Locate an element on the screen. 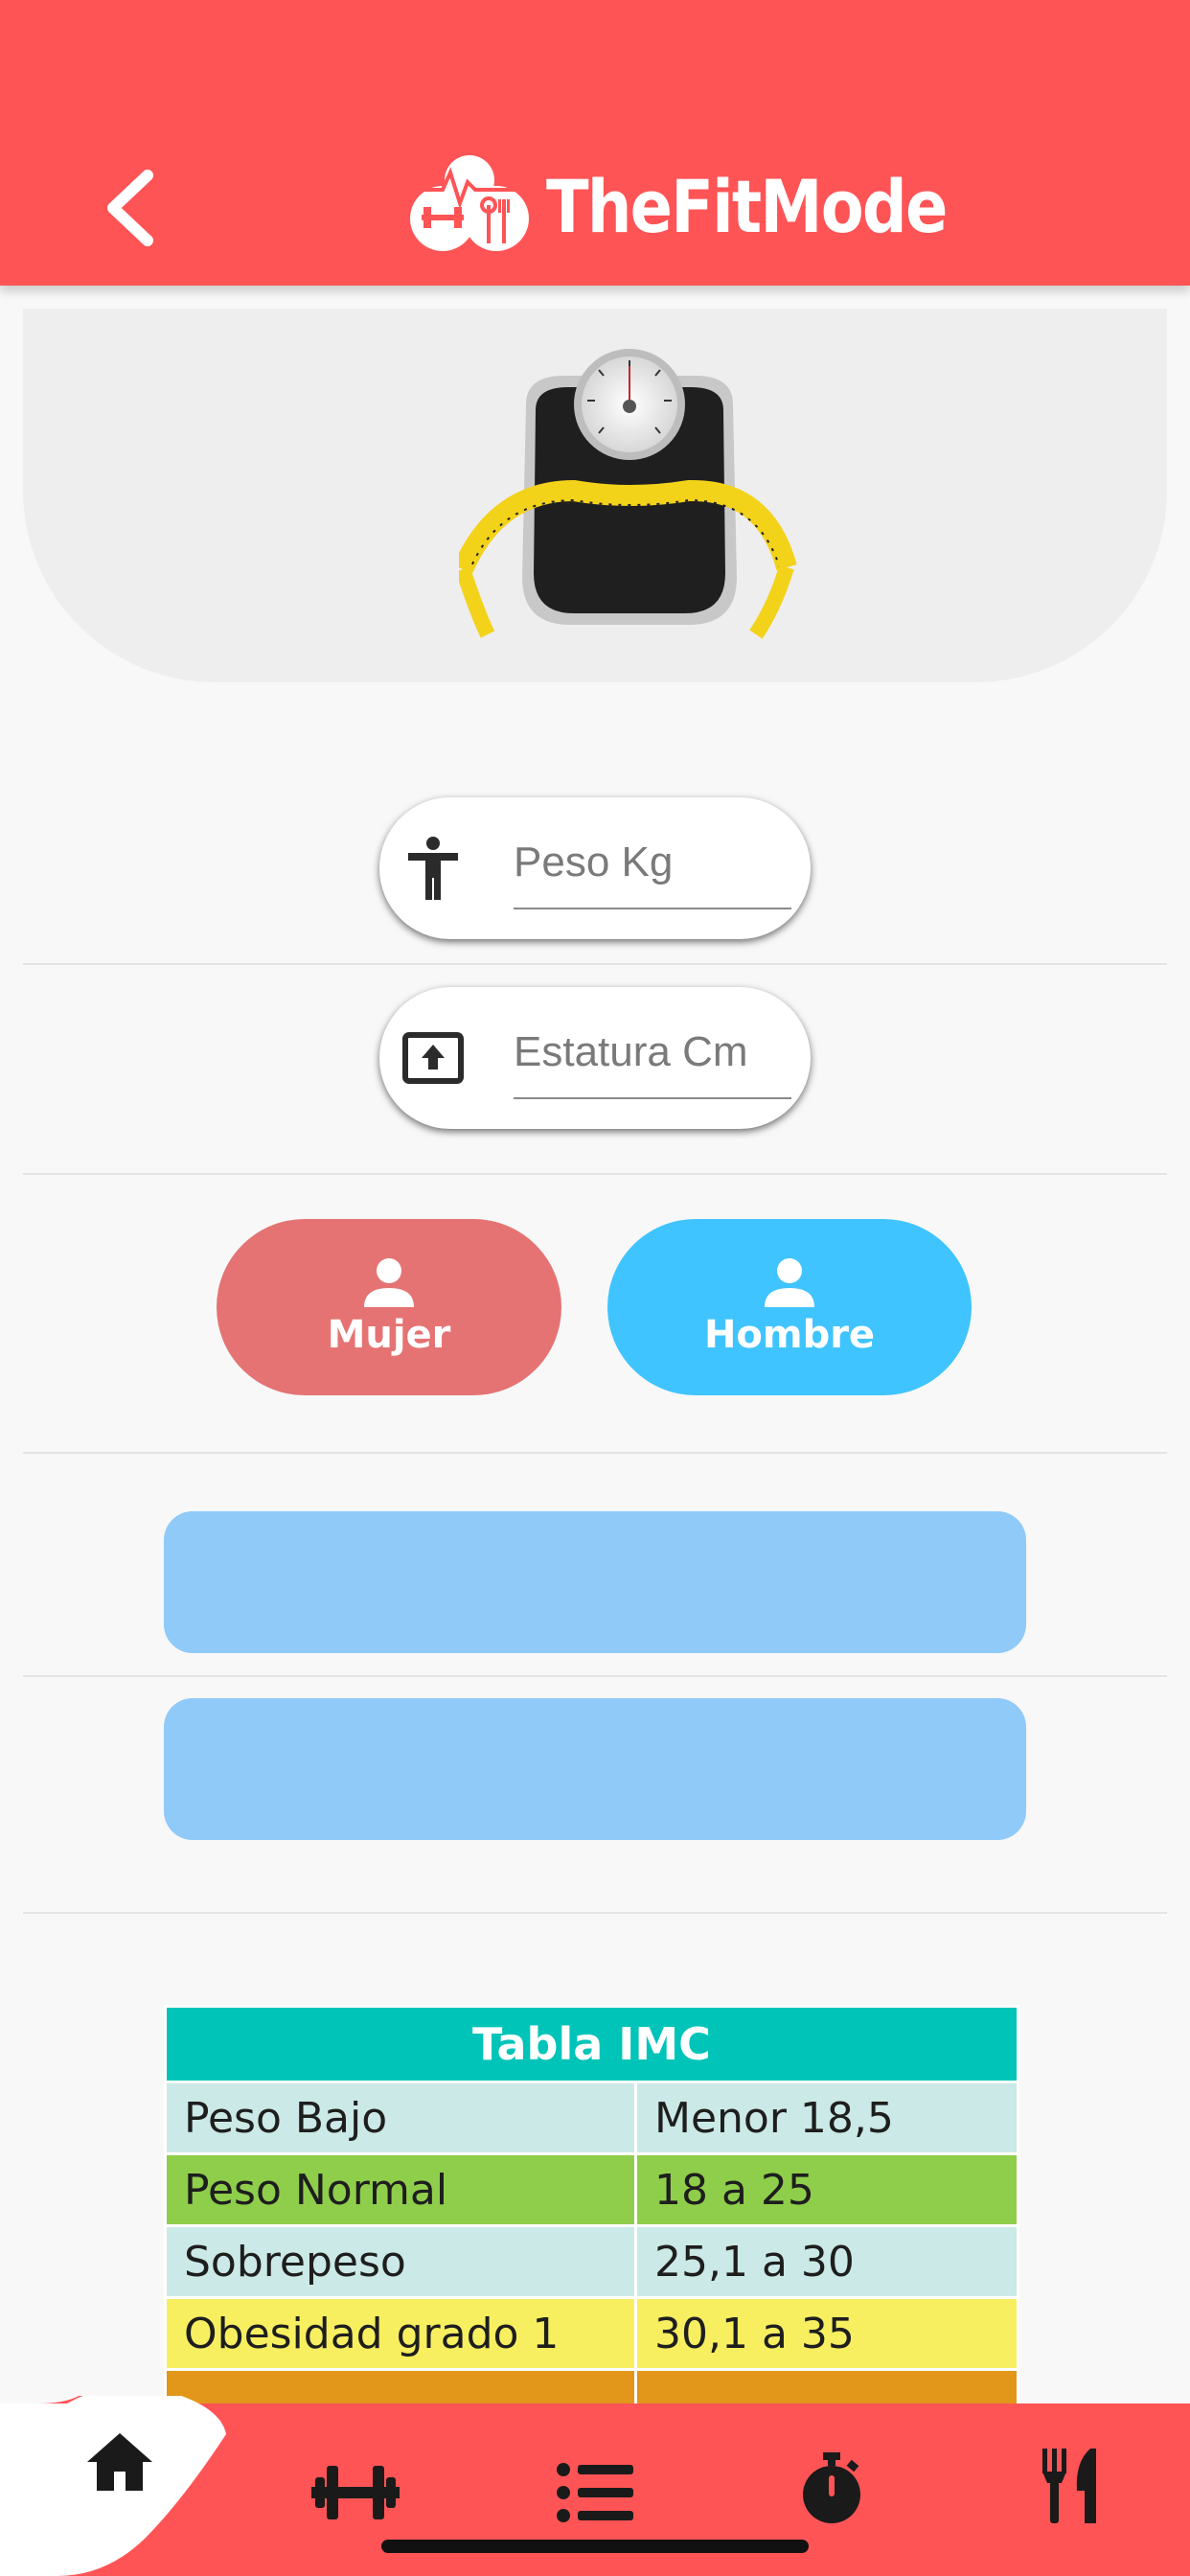 The height and width of the screenshot is (2576, 1190). table-row: Obesidad grado 1 30,1 a 35 is located at coordinates (591, 2333).